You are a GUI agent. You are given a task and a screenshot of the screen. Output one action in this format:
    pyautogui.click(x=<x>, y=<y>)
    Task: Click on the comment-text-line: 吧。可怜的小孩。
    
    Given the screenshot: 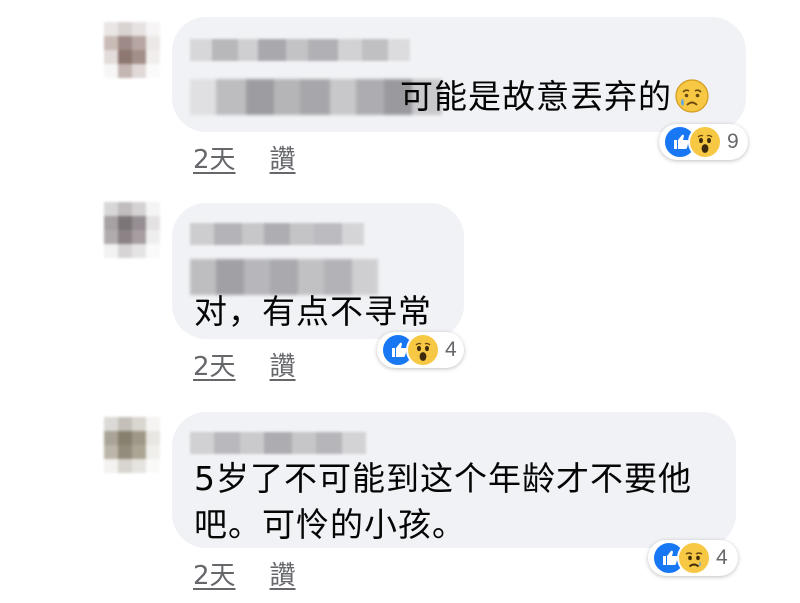 What is the action you would take?
    pyautogui.click(x=330, y=524)
    